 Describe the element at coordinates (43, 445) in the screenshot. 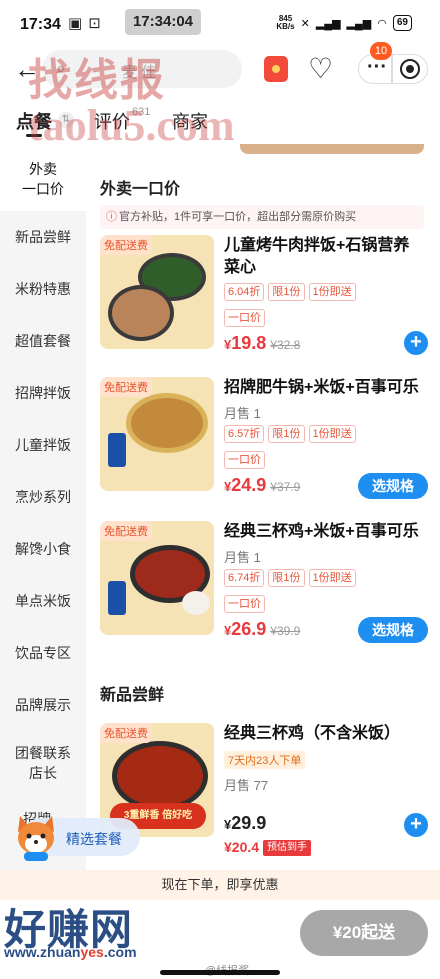

I see `sidebar-item-kids-bibimbap: 儿童拌饭` at that location.